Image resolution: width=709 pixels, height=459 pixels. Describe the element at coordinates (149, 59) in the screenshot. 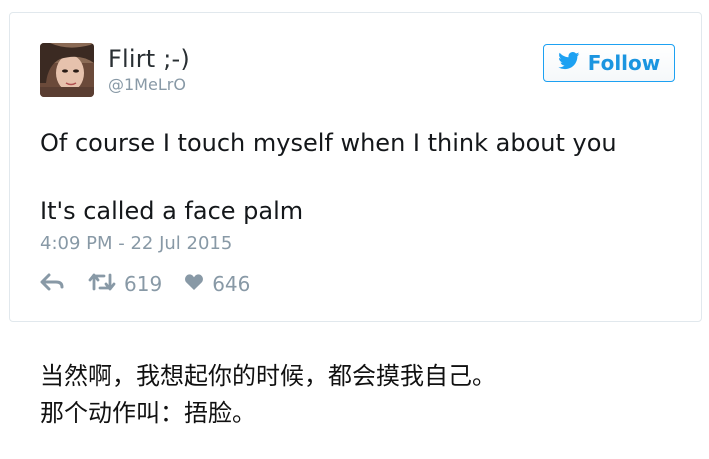

I see `display-name: Flirt ;-)` at that location.